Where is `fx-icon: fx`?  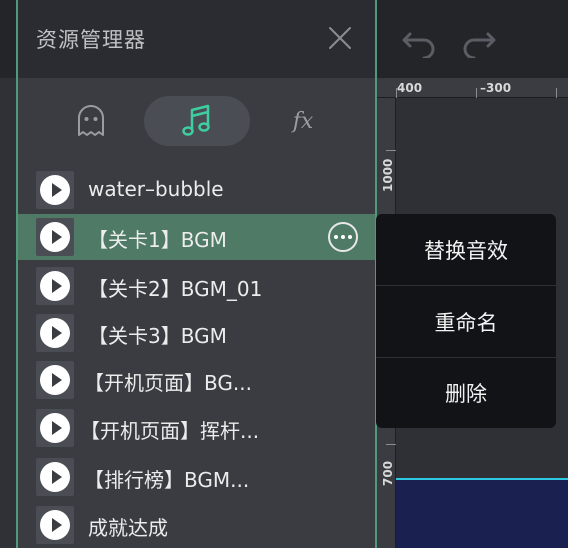
fx-icon: fx is located at coordinates (303, 121).